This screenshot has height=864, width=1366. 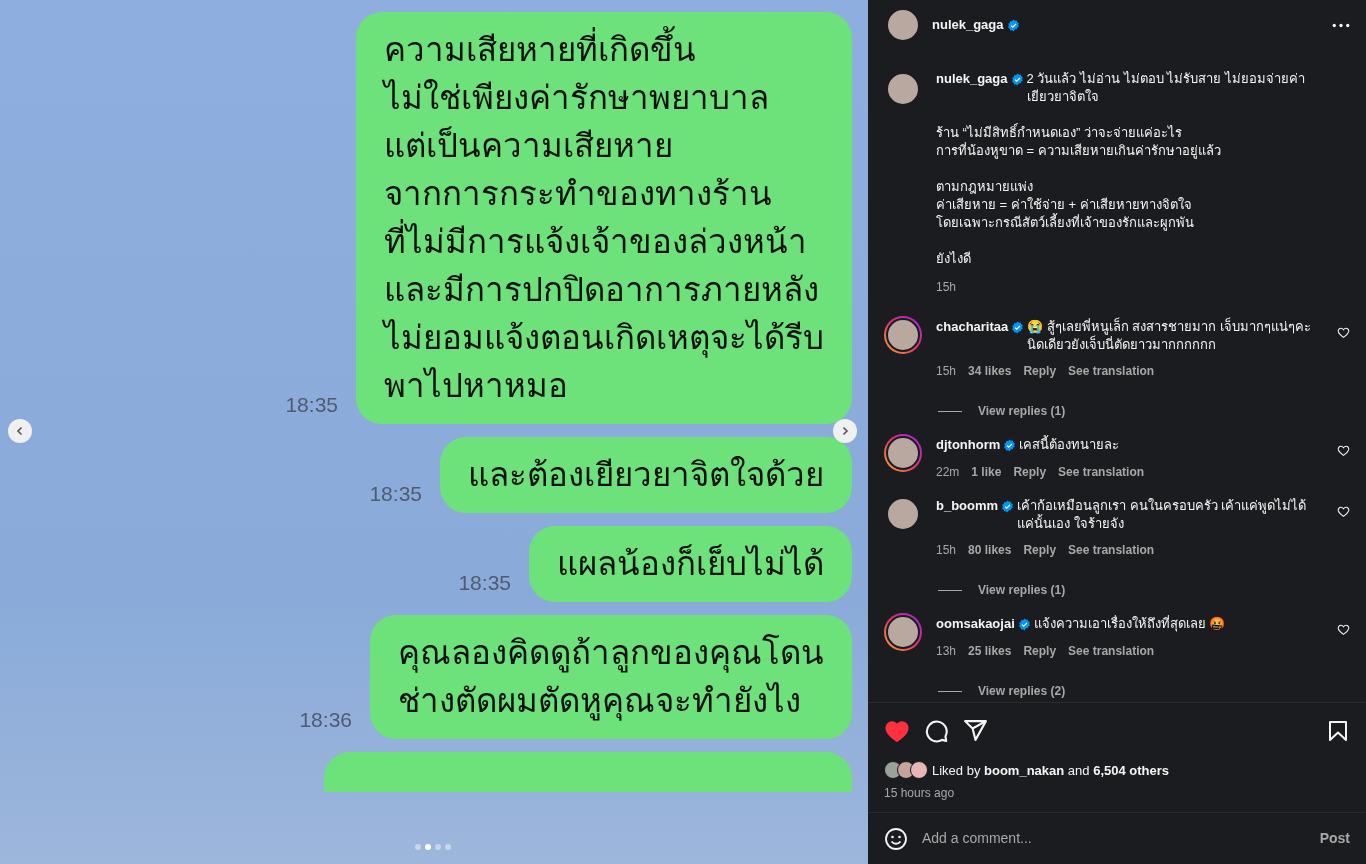 What do you see at coordinates (1079, 142) in the screenshot?
I see `caption-text: ร้าน “ไม่มีสิทธิ์กำหนดเอง” ว่าจะจ่ายแค่อะไร การที่น้องหูขาด = ความเสียหายเกินค่ารักษาอยู่แล้ว` at bounding box center [1079, 142].